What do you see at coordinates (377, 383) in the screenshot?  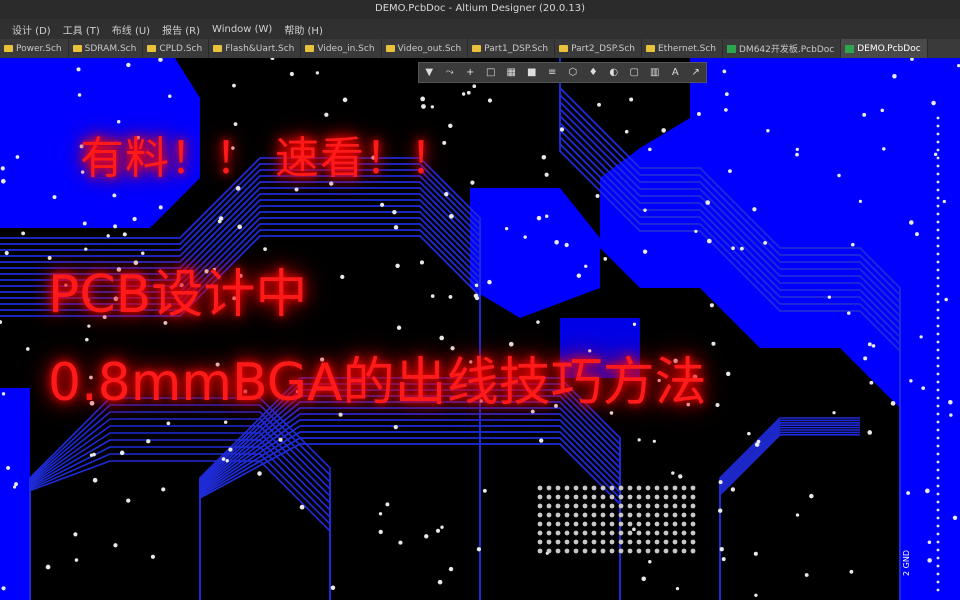 I see `promo-title-line2: 0.8mmBGA的出线技巧方法` at bounding box center [377, 383].